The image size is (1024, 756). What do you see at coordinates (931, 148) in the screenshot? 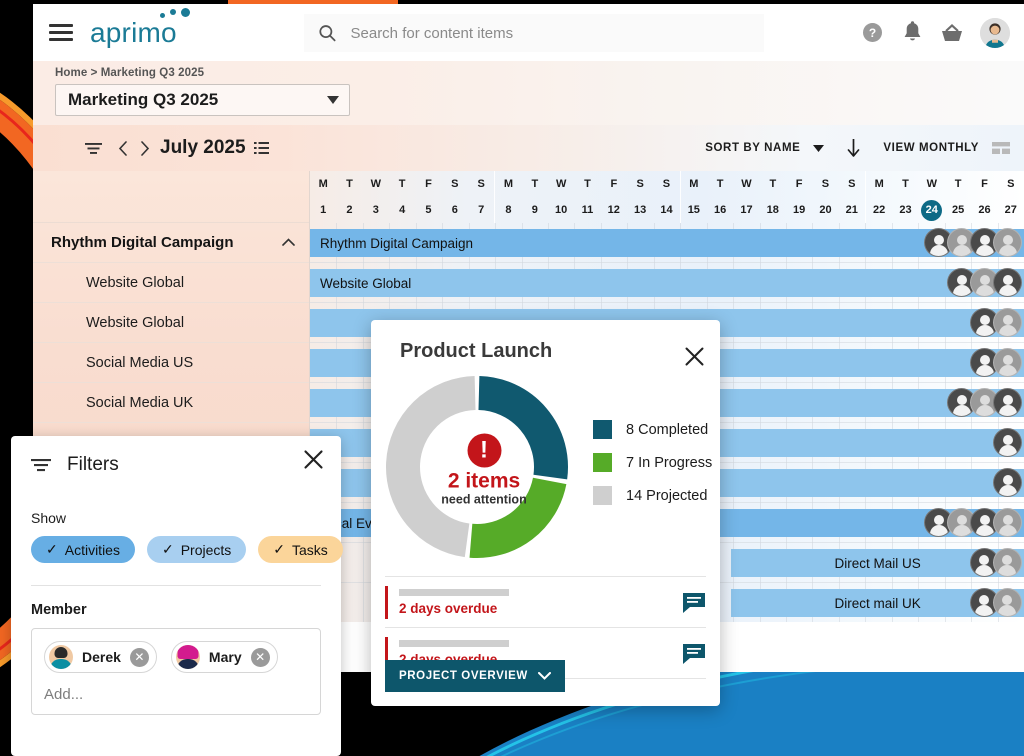
I see `view-monthly-button: VIEW MONTHLY` at bounding box center [931, 148].